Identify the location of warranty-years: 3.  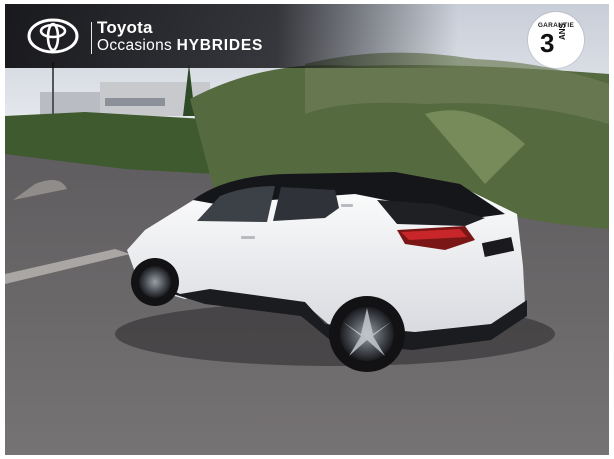
(547, 43).